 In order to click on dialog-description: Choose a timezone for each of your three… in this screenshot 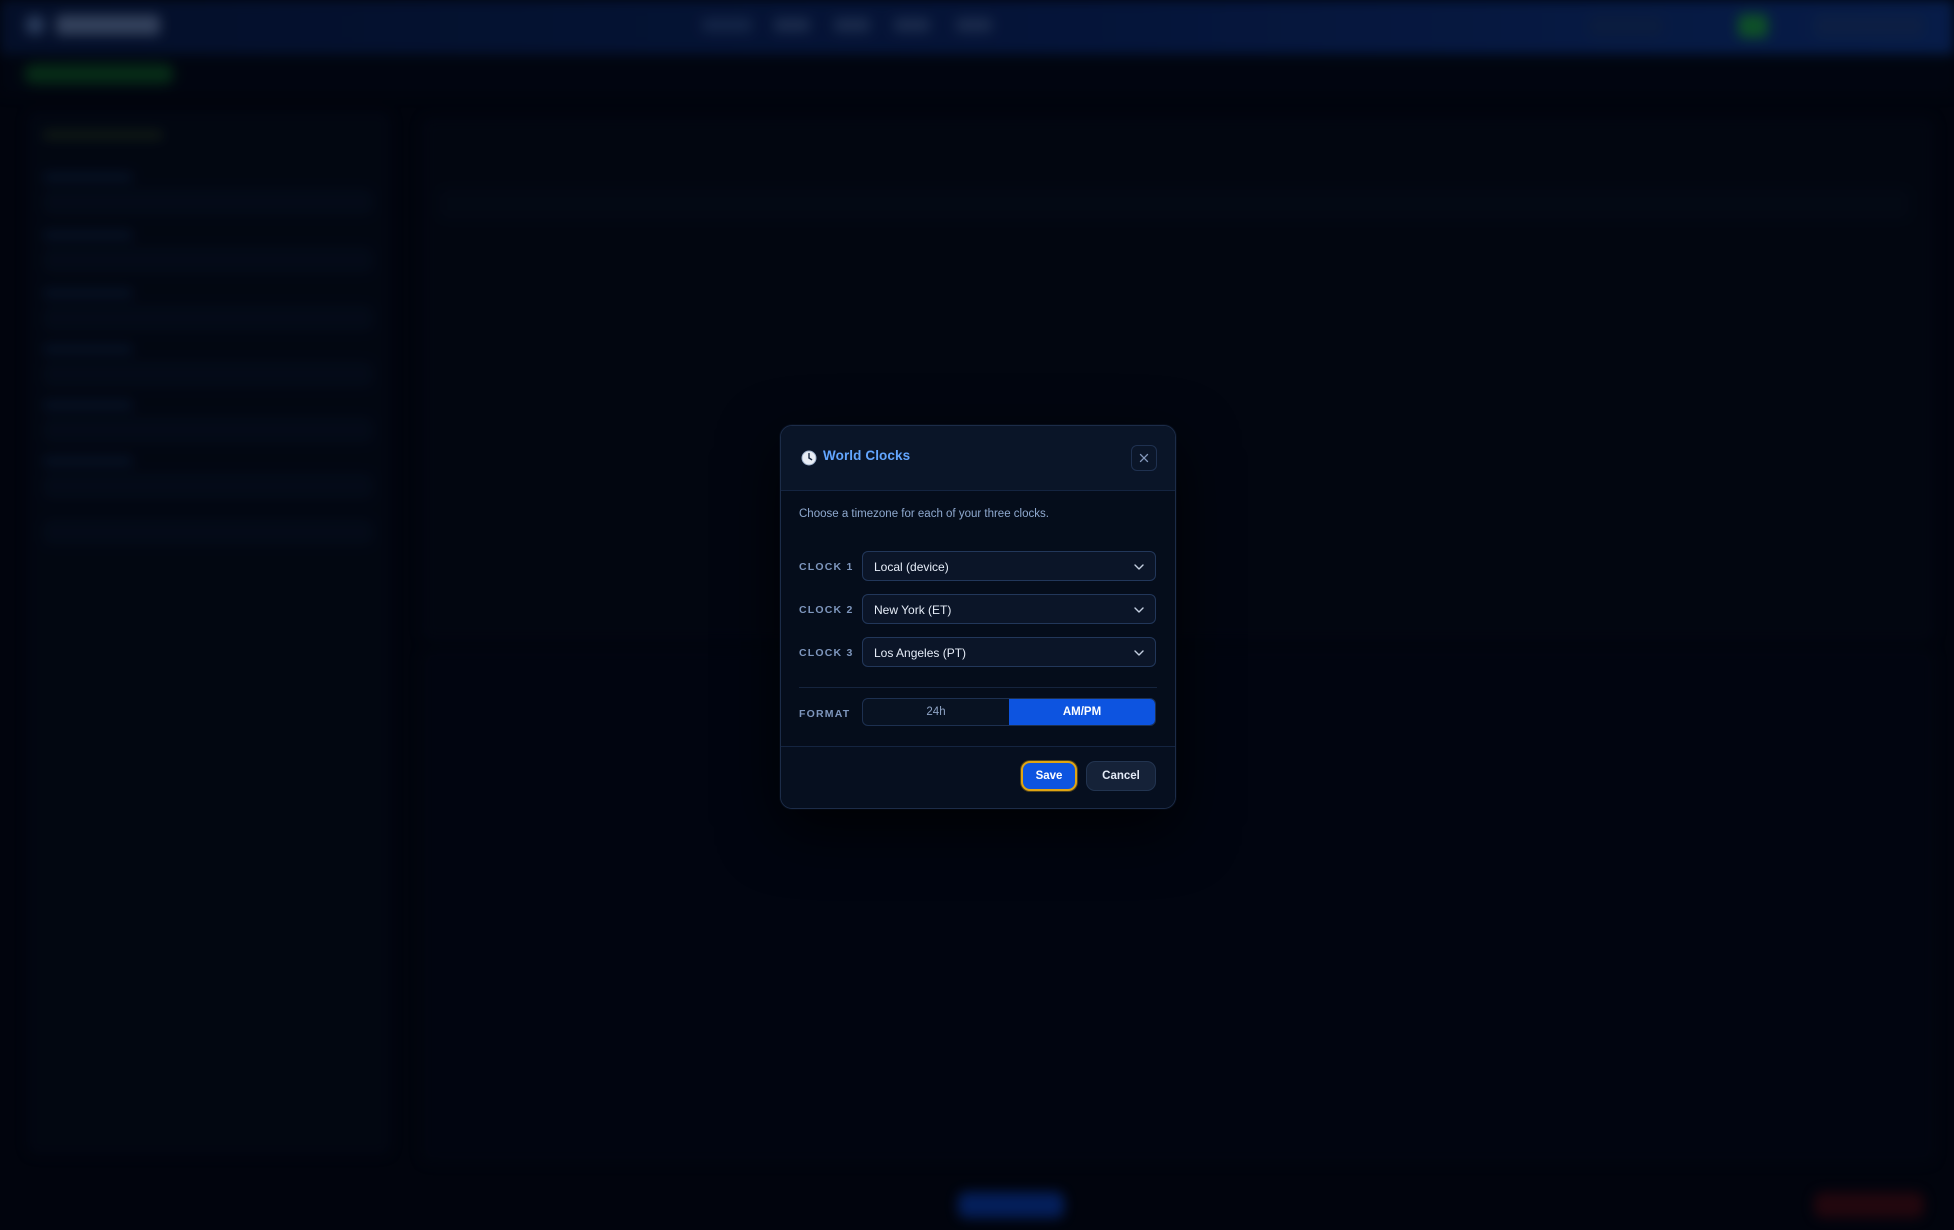, I will do `click(924, 514)`.